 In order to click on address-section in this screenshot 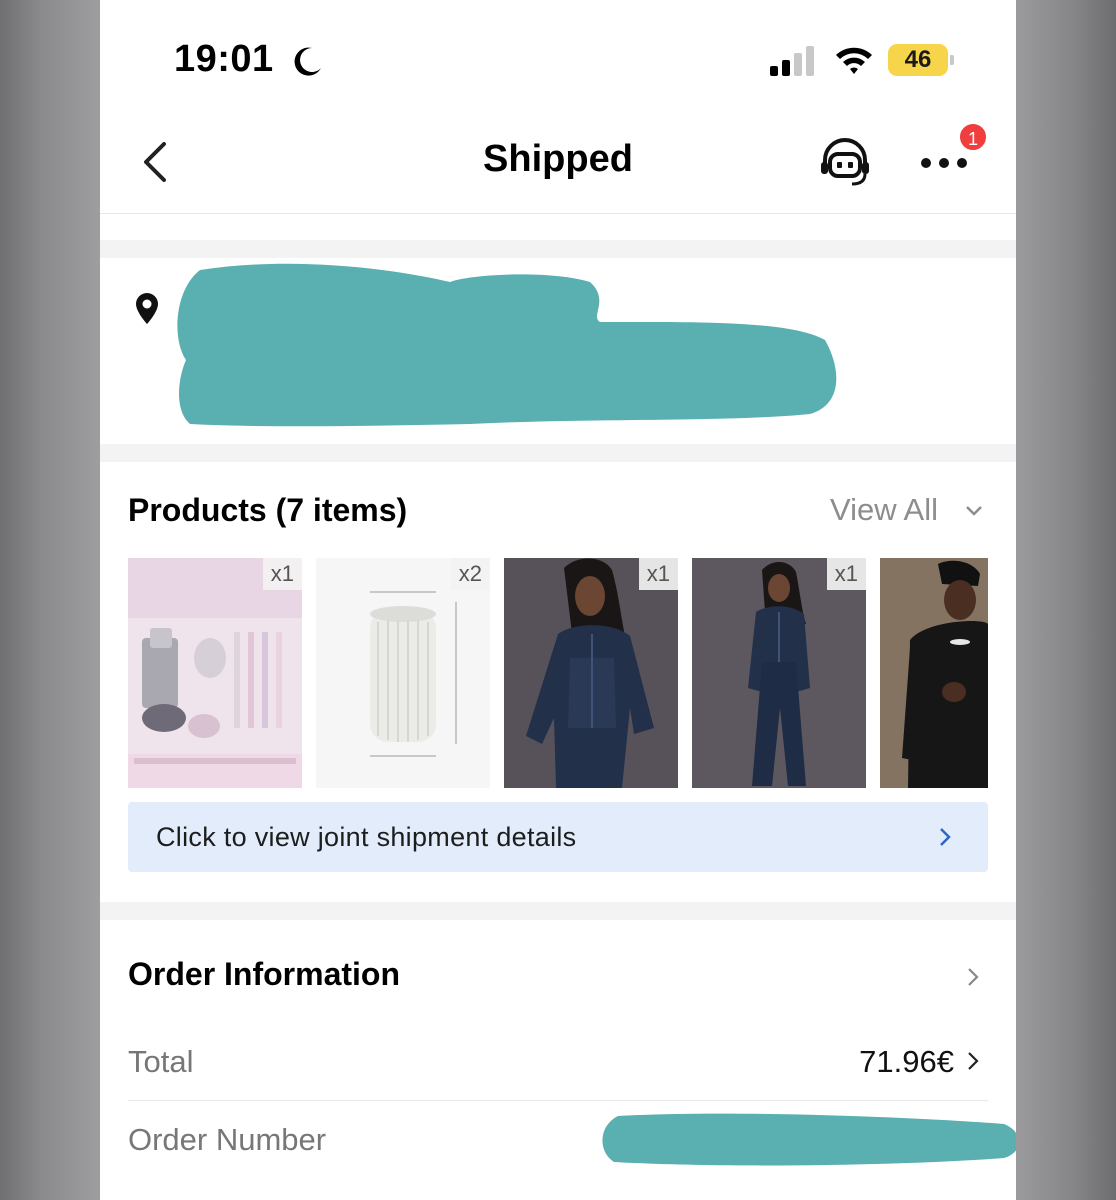, I will do `click(558, 351)`.